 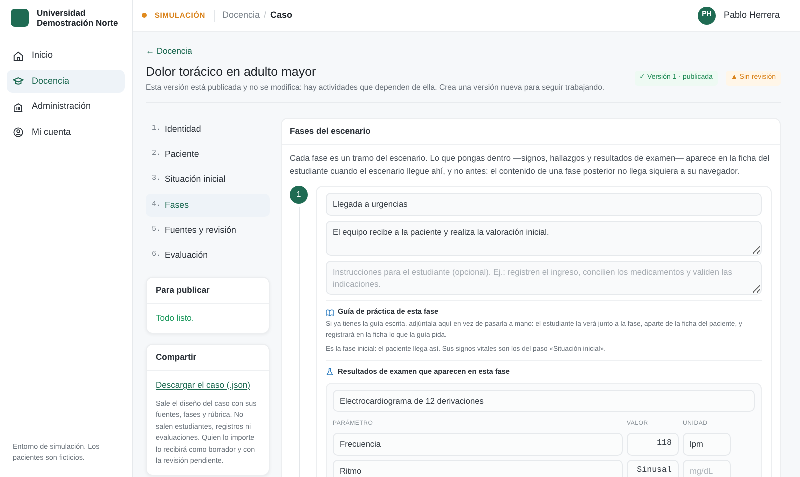 I want to click on sidebar-item: Docencia, so click(x=66, y=82).